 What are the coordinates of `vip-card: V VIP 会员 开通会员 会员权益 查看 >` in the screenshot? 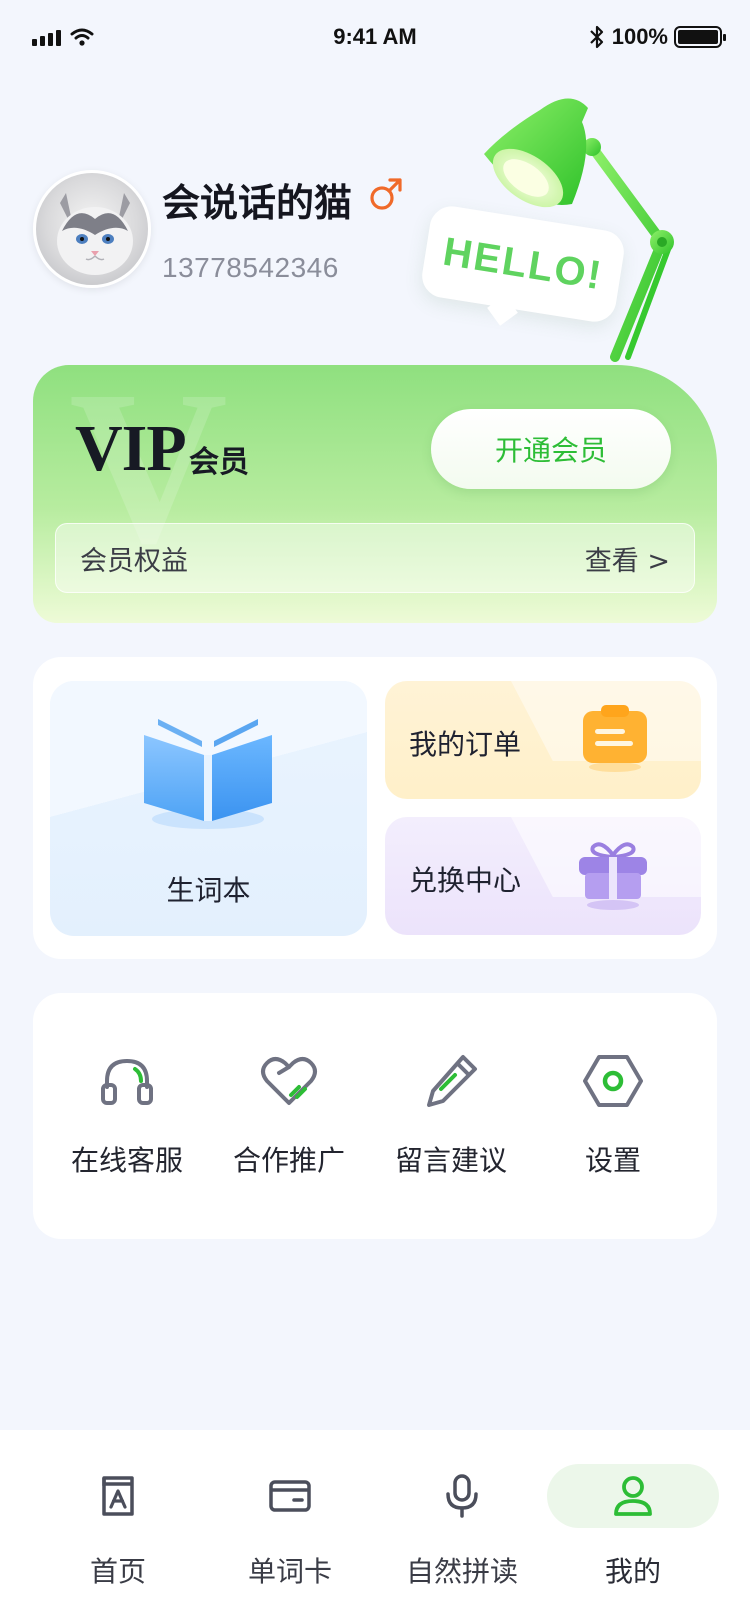 It's located at (375, 494).